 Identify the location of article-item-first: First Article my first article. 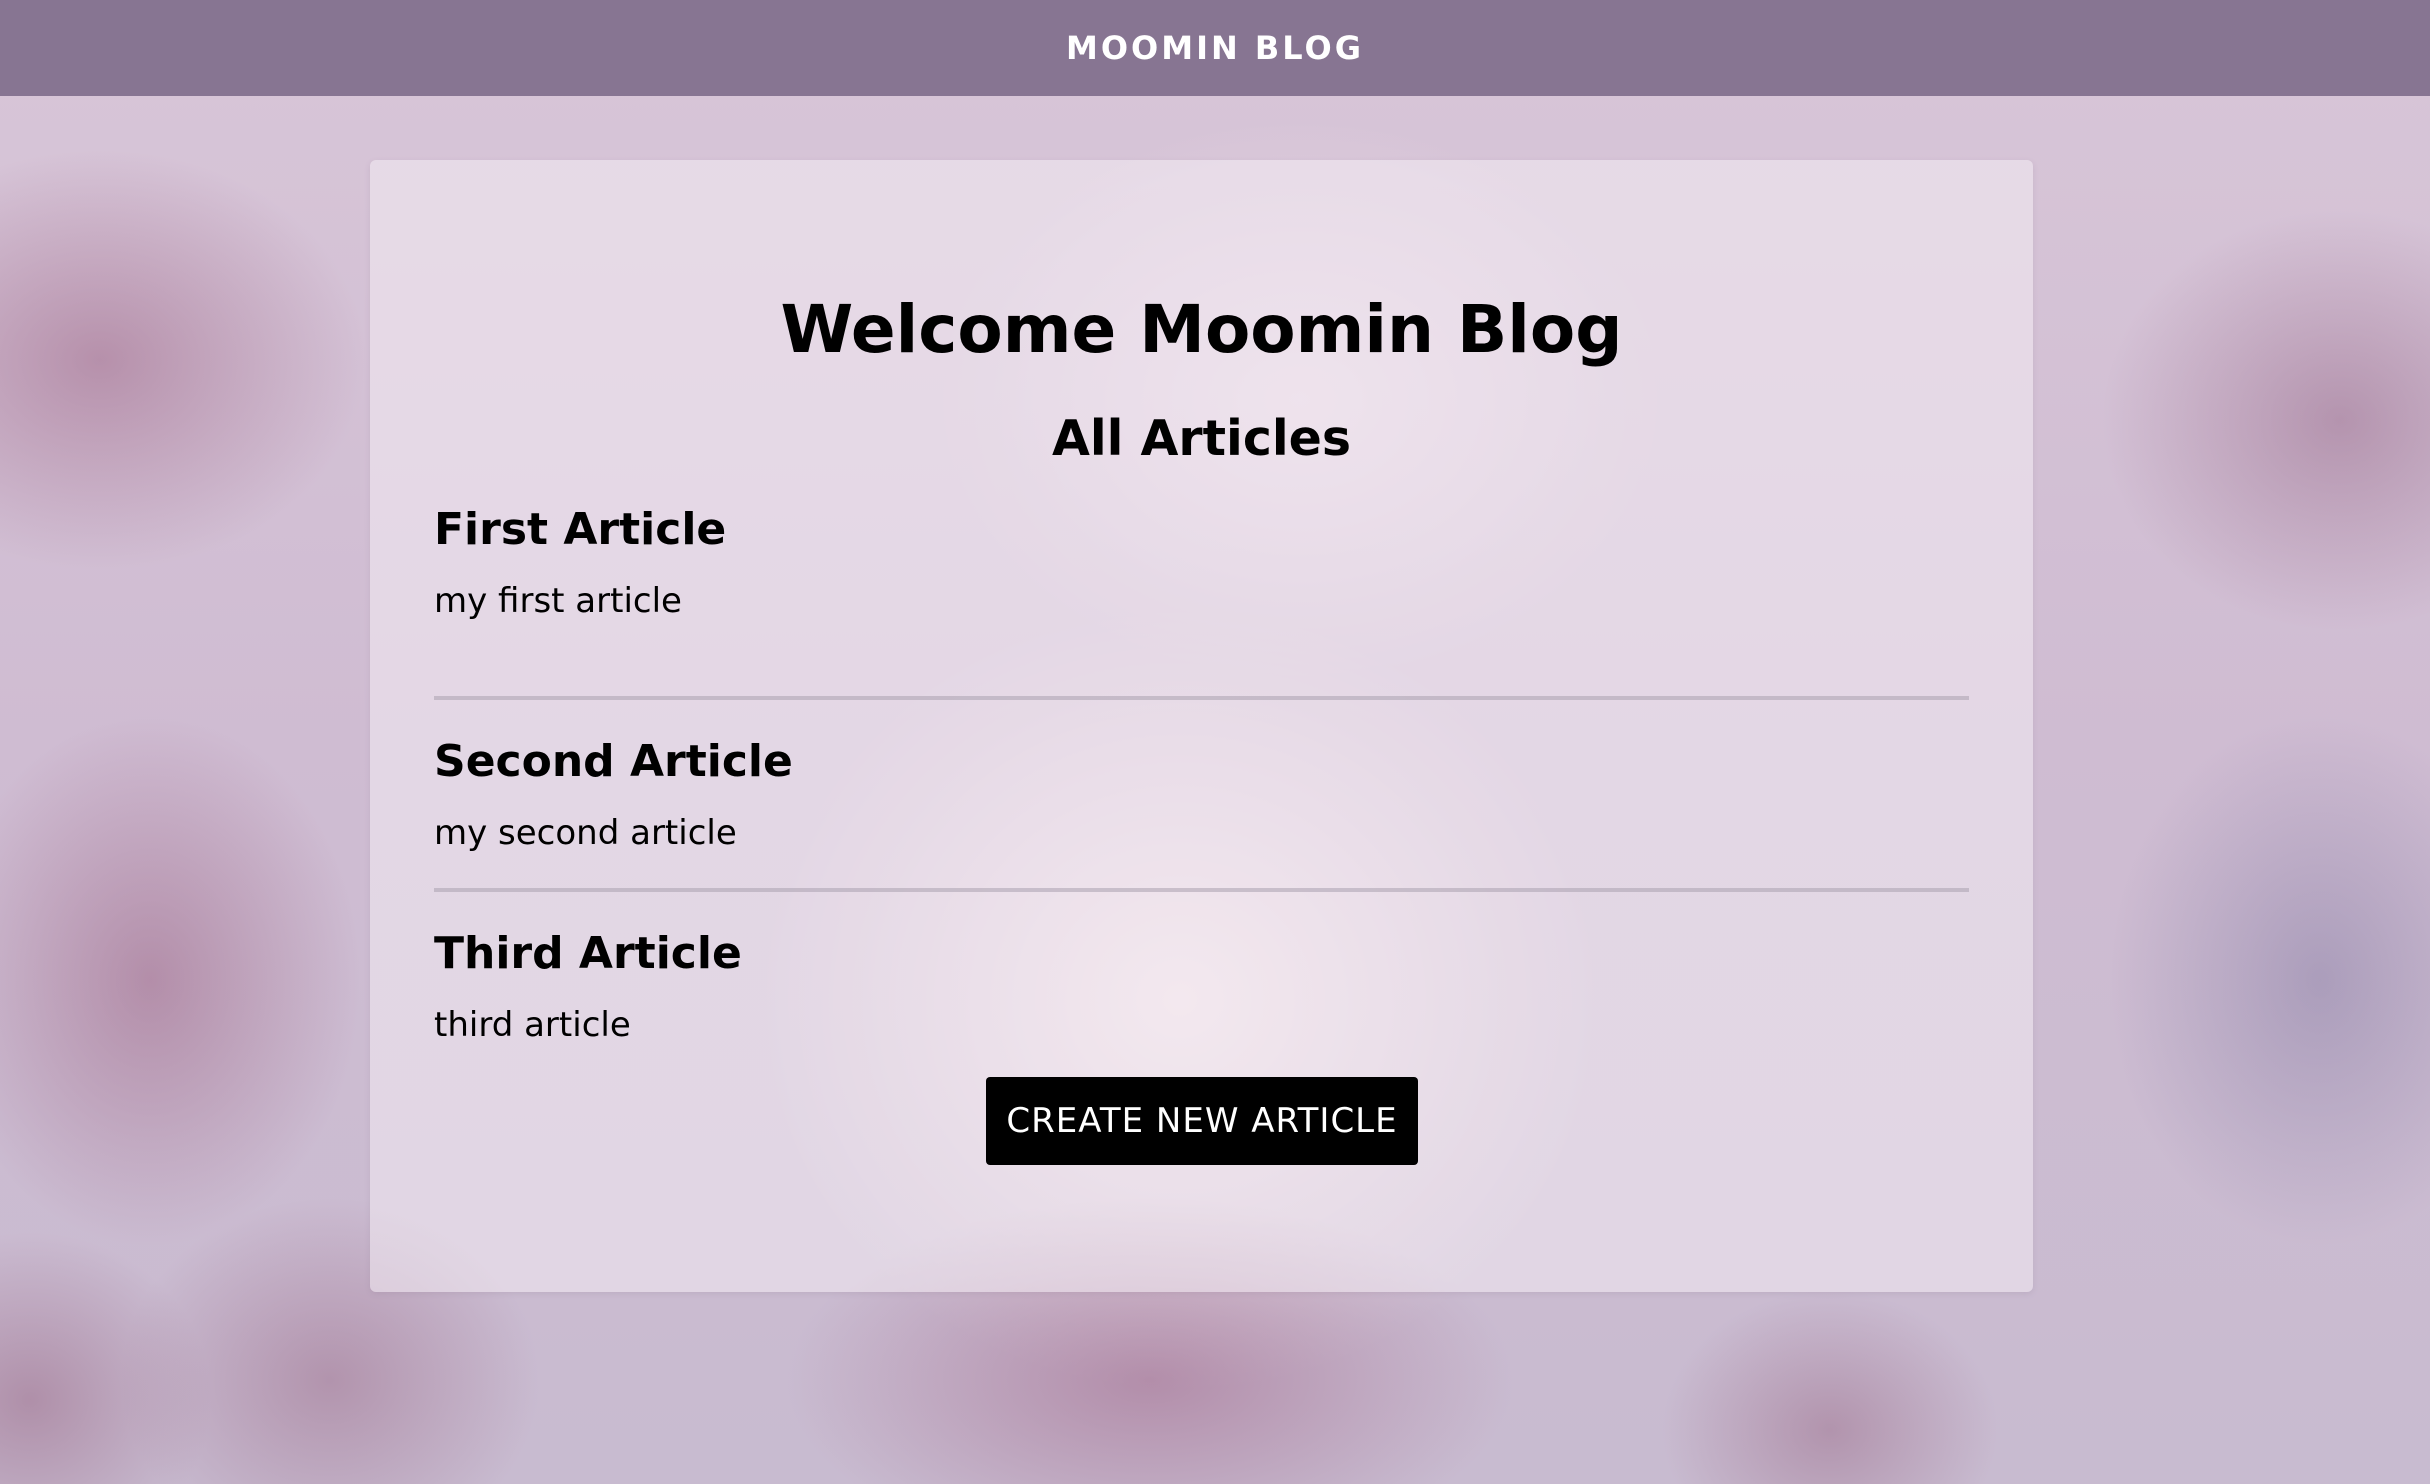
(1201, 600).